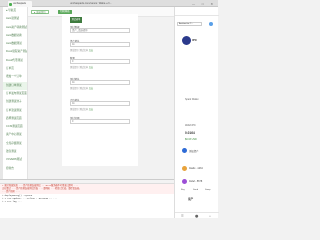 The image size is (320, 240). I want to click on field3-note-link: 点击, so click(91, 68).